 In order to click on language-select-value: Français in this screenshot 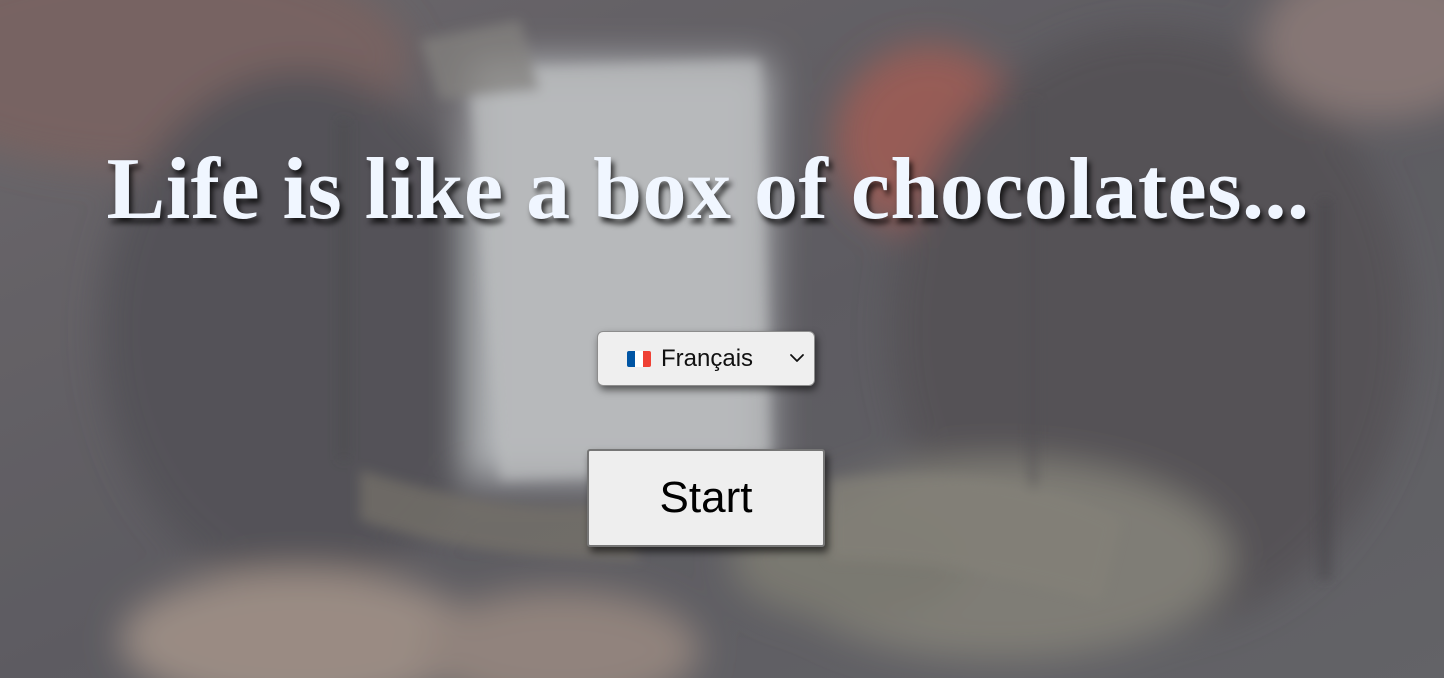, I will do `click(707, 358)`.